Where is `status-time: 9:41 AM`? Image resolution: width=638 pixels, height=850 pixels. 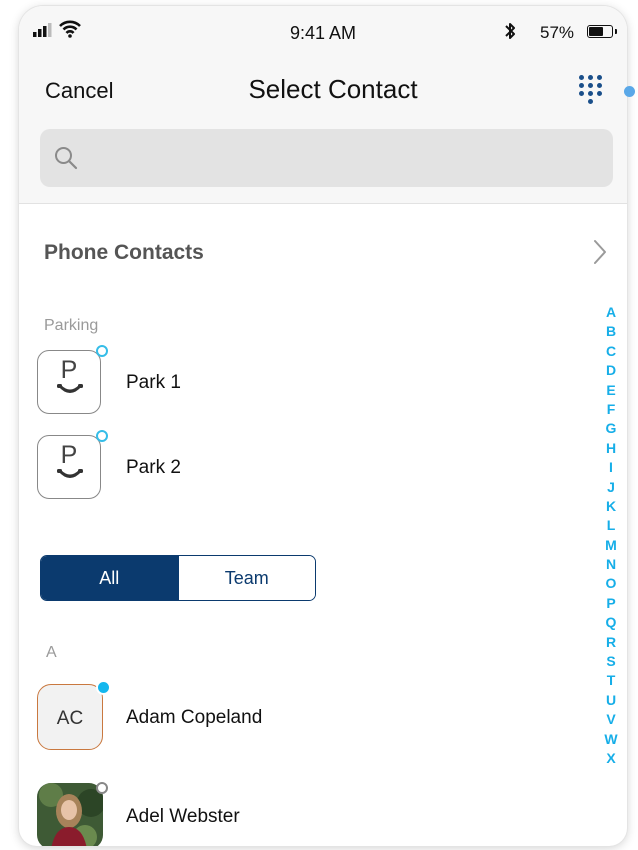
status-time: 9:41 AM is located at coordinates (323, 33).